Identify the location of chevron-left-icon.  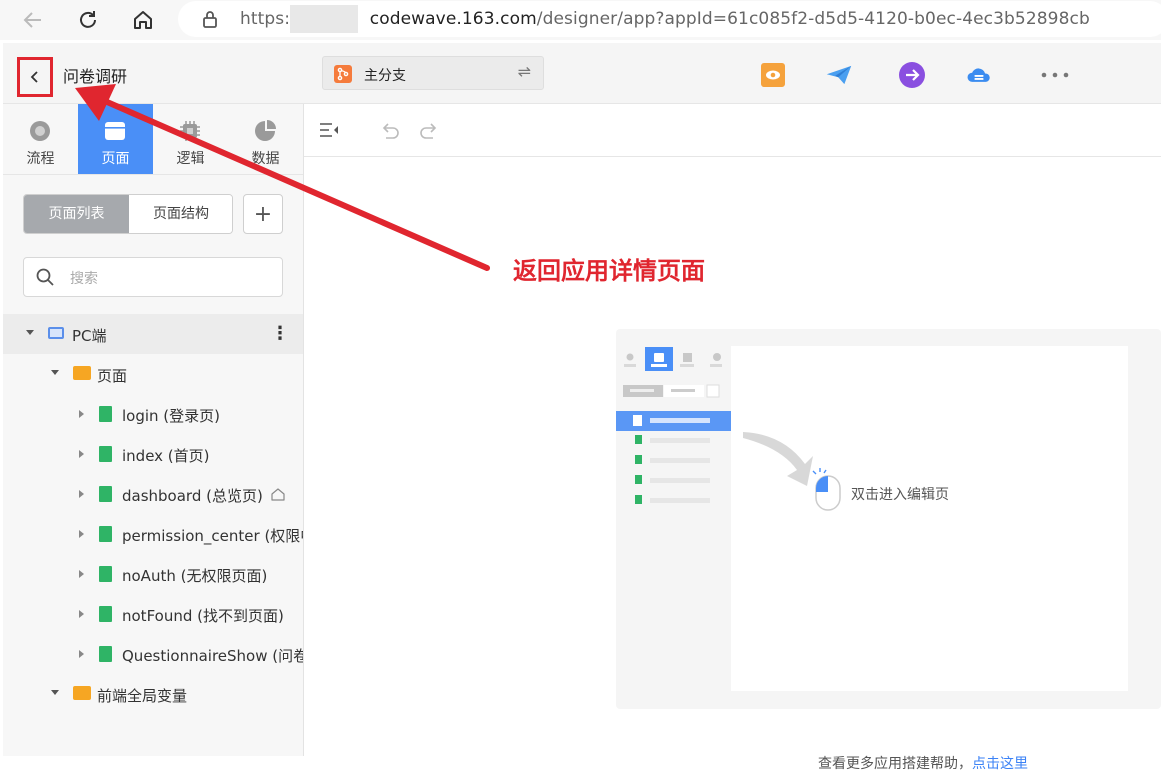
(34, 77).